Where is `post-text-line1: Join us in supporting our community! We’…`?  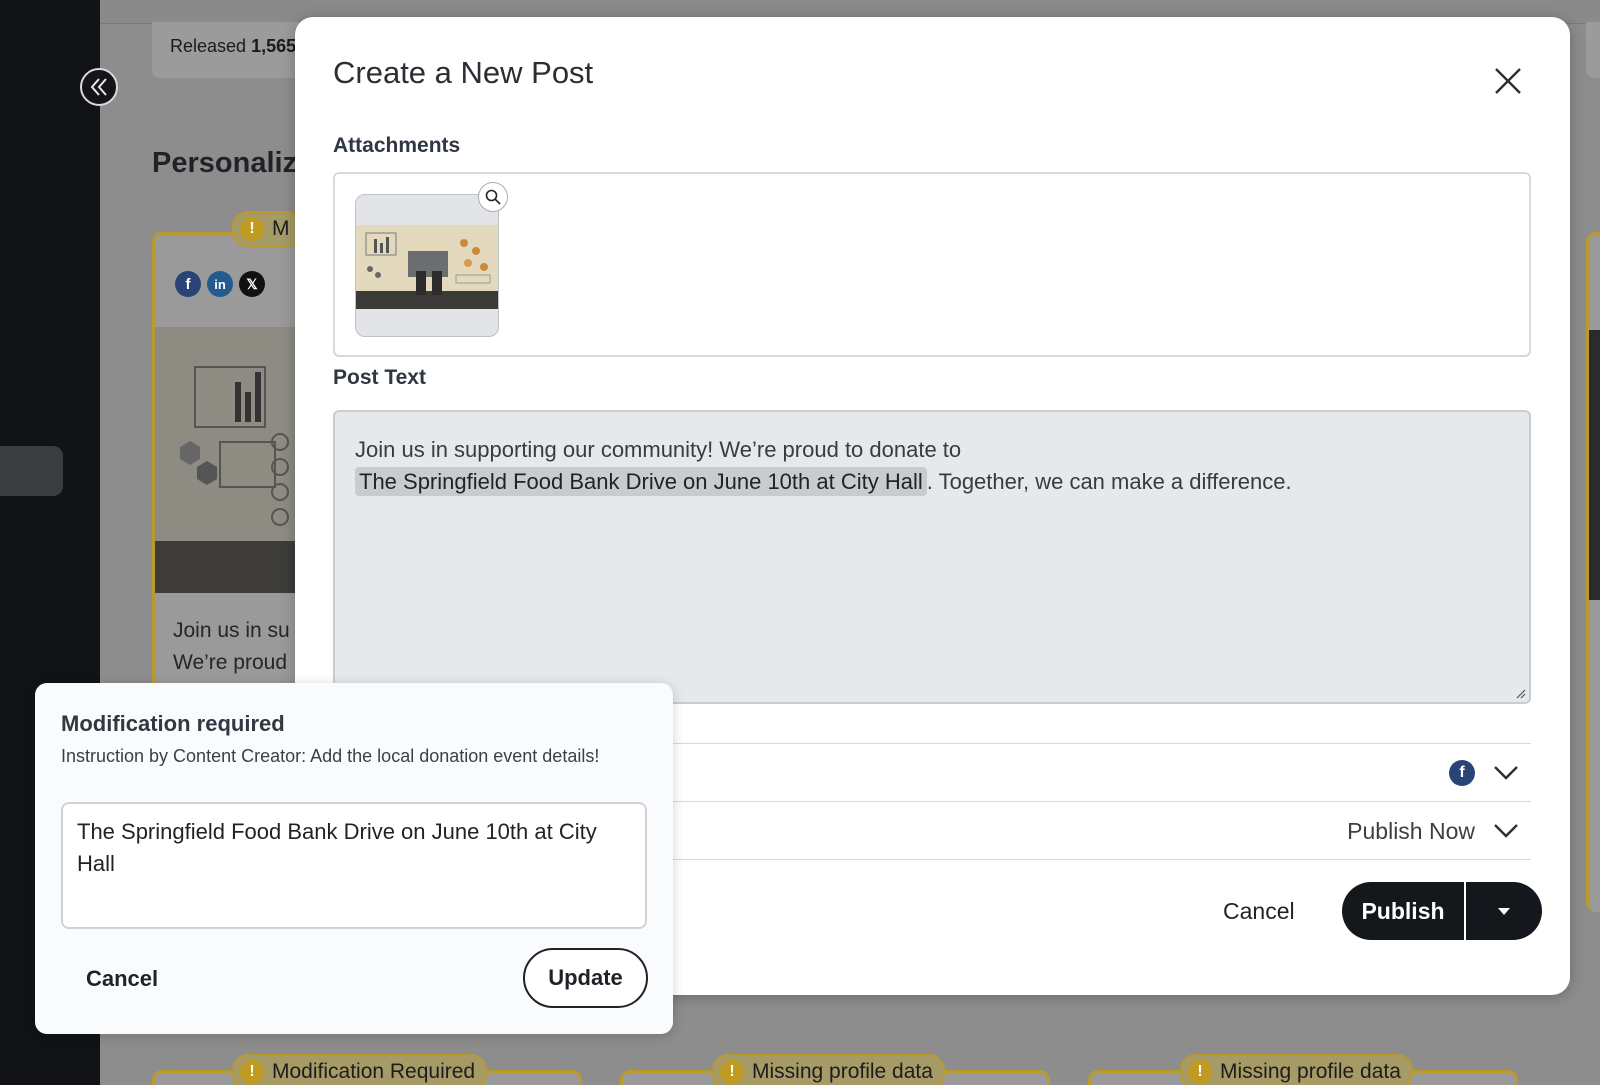
post-text-line1: Join us in supporting our community! We’… is located at coordinates (658, 449).